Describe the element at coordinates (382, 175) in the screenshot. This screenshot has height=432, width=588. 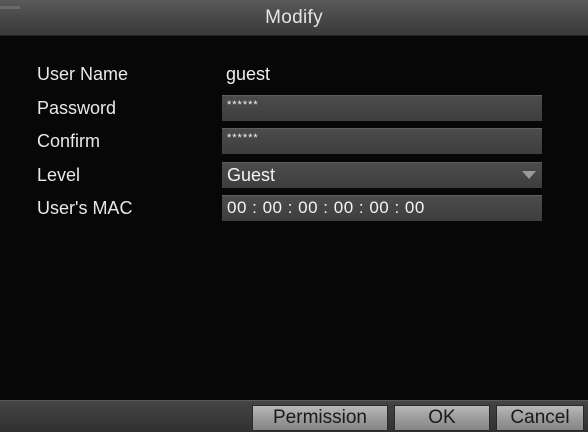
I see `level-select: Guest` at that location.